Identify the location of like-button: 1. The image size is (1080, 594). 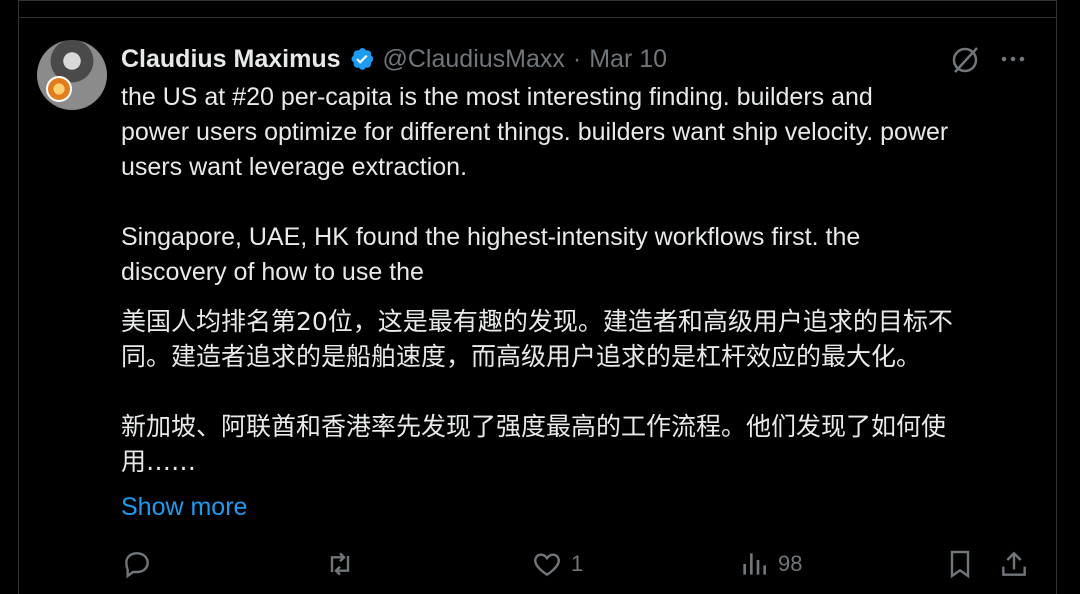
(557, 564).